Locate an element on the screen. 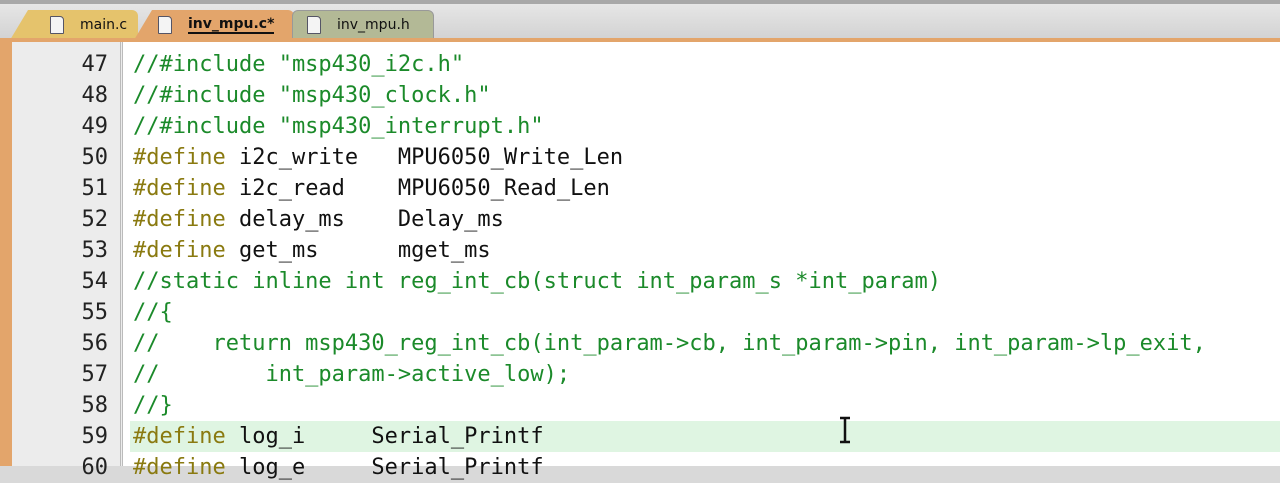 This screenshot has height=483, width=1280. code-text: //} is located at coordinates (153, 405).